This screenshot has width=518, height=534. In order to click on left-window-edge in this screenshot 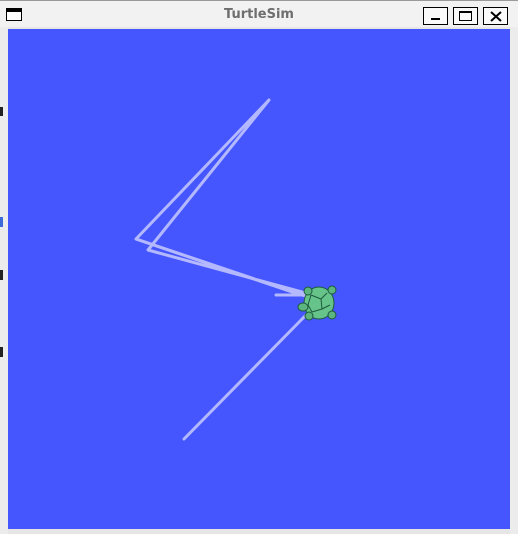, I will do `click(4, 280)`.